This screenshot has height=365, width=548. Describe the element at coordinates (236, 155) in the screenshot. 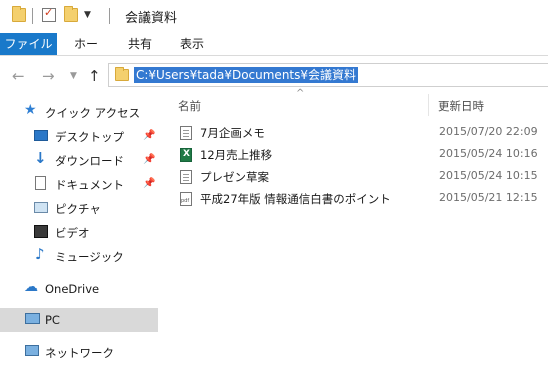

I see `file-name: 12月売上推移` at that location.